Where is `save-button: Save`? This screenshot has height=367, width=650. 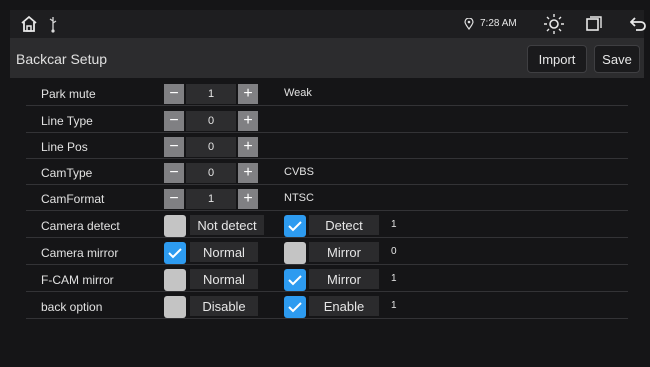
save-button: Save is located at coordinates (617, 59).